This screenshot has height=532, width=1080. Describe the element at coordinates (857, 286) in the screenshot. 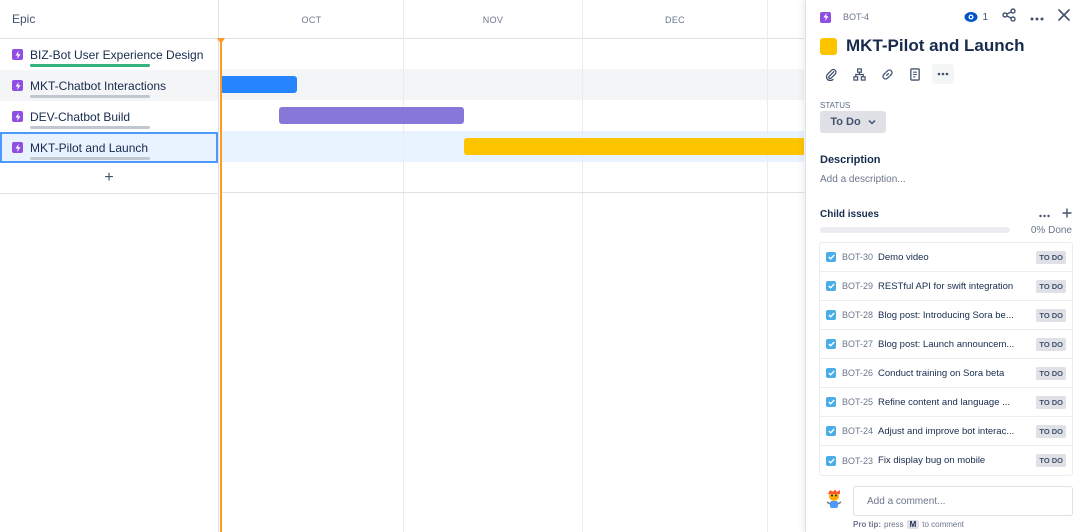

I see `child-issue-key: BOT-29` at that location.